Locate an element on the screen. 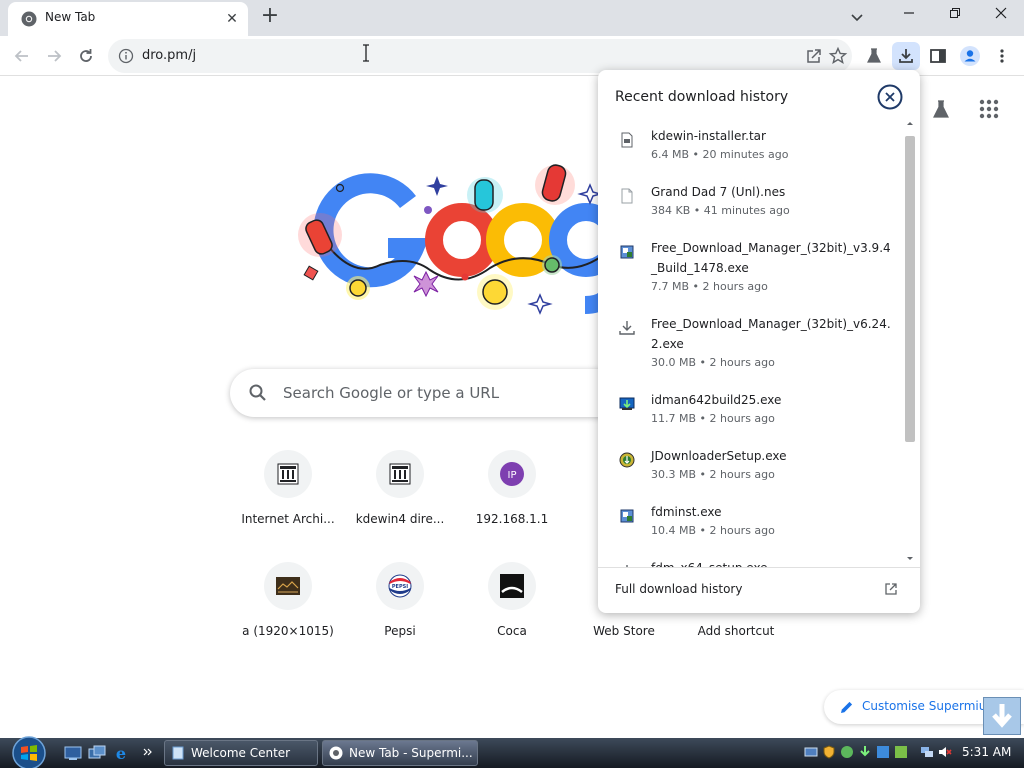  tray-app-icon is located at coordinates (901, 752).